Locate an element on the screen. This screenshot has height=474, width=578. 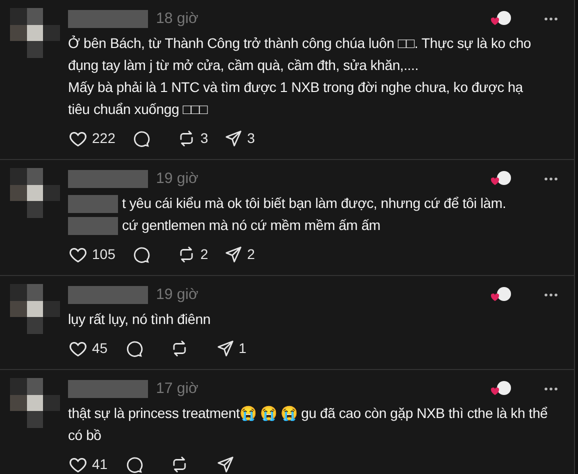
share-button: 2 is located at coordinates (239, 254).